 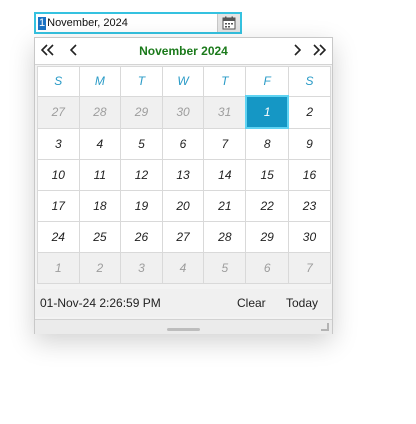 What do you see at coordinates (267, 268) in the screenshot?
I see `adjacent-month-day-cell: 6` at bounding box center [267, 268].